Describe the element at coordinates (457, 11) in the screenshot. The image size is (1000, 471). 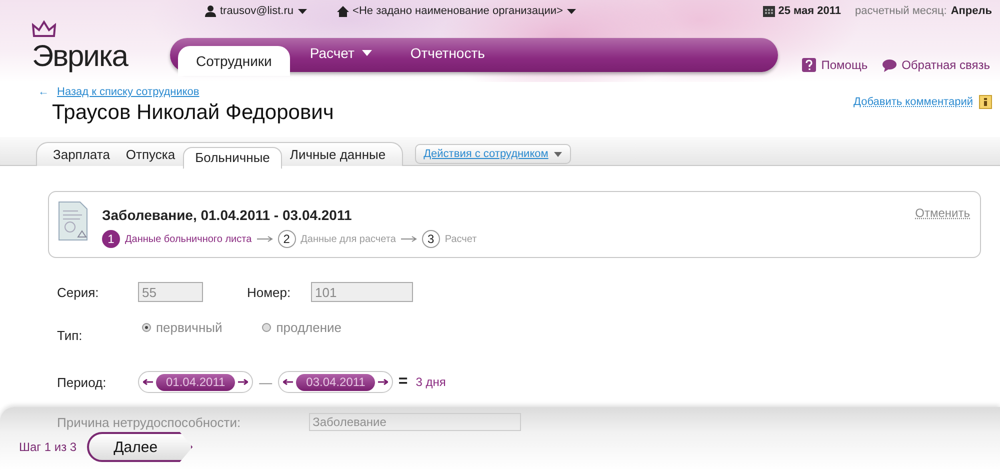
I see `organization-menu: <Не задано наименование организации>` at that location.